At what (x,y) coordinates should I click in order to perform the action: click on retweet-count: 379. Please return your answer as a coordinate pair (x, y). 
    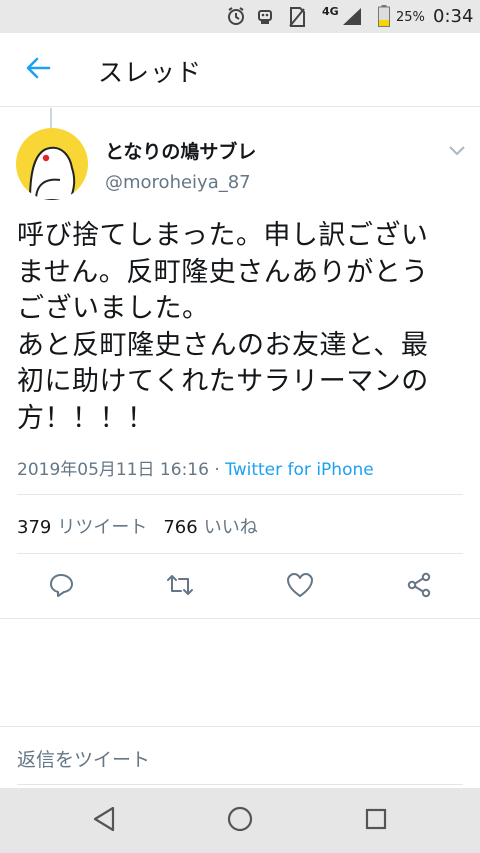
    Looking at the image, I should click on (34, 527).